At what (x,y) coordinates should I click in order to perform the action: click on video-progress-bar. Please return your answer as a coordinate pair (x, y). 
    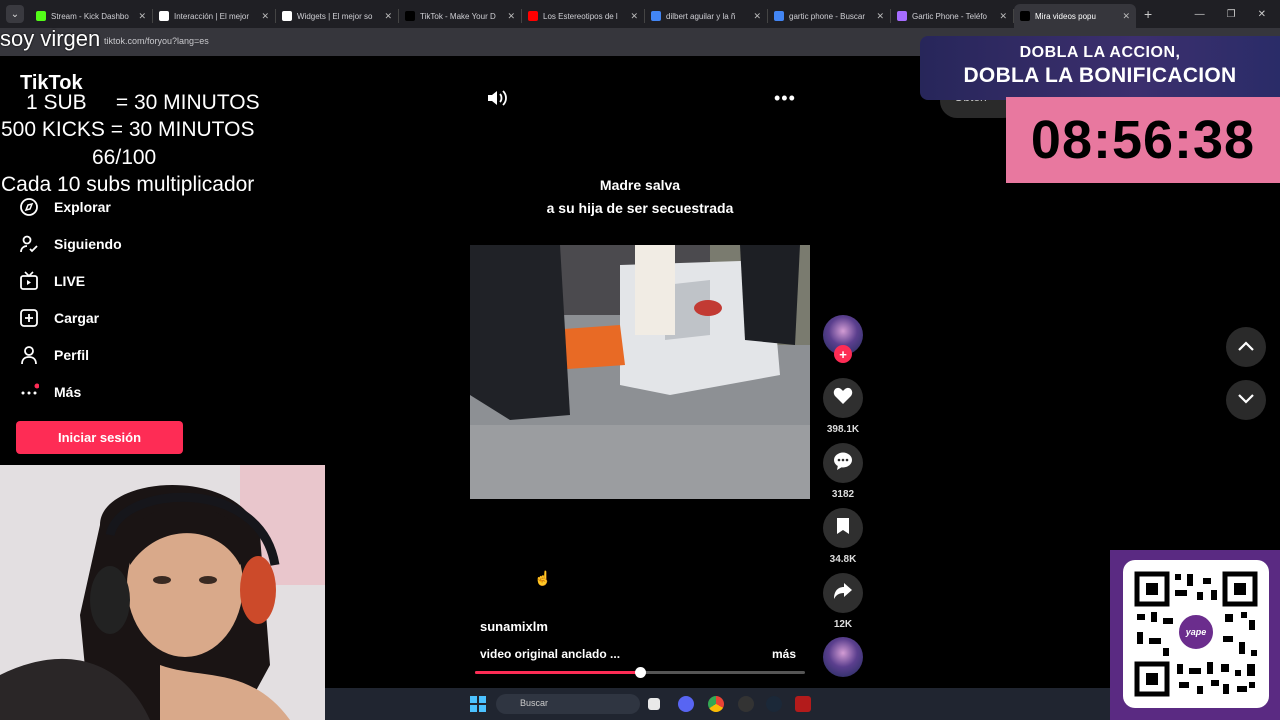
    Looking at the image, I should click on (640, 672).